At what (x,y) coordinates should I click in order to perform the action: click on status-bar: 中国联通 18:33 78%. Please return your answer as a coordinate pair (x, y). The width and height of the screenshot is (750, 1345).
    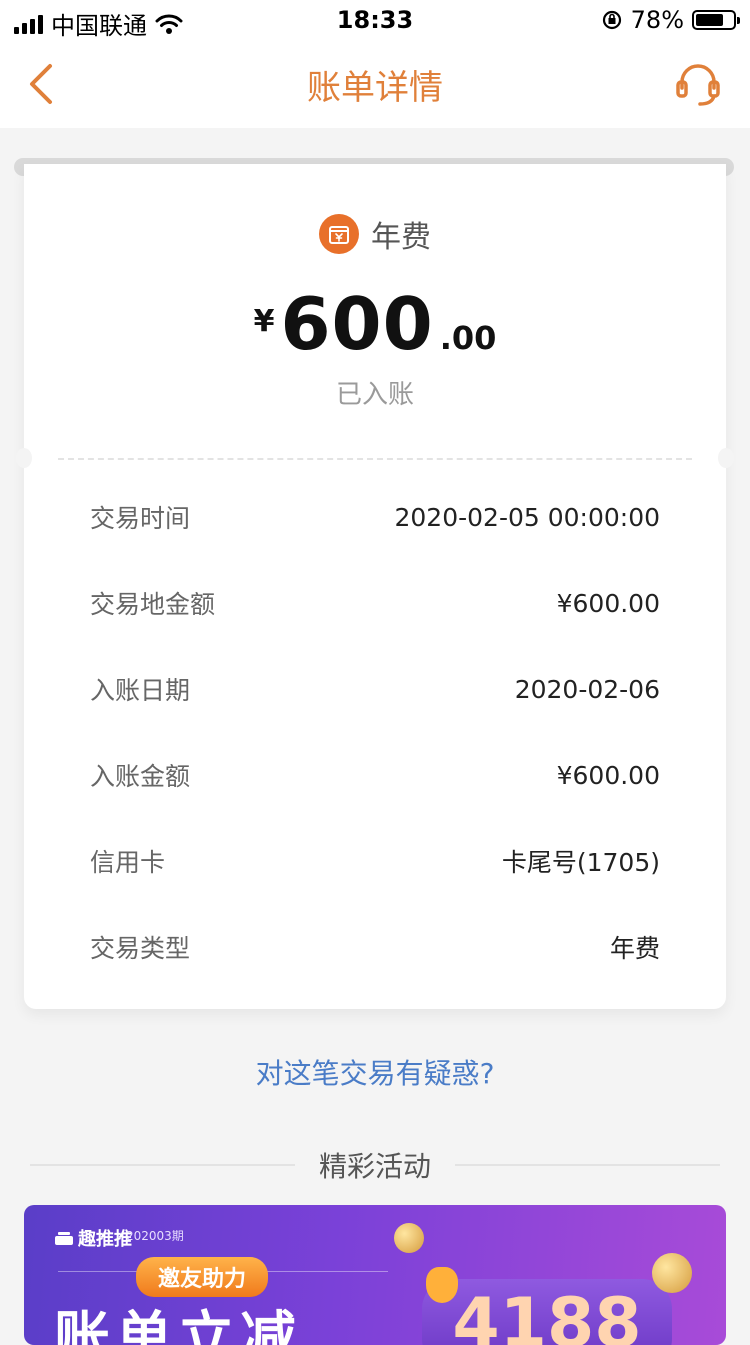
    Looking at the image, I should click on (375, 20).